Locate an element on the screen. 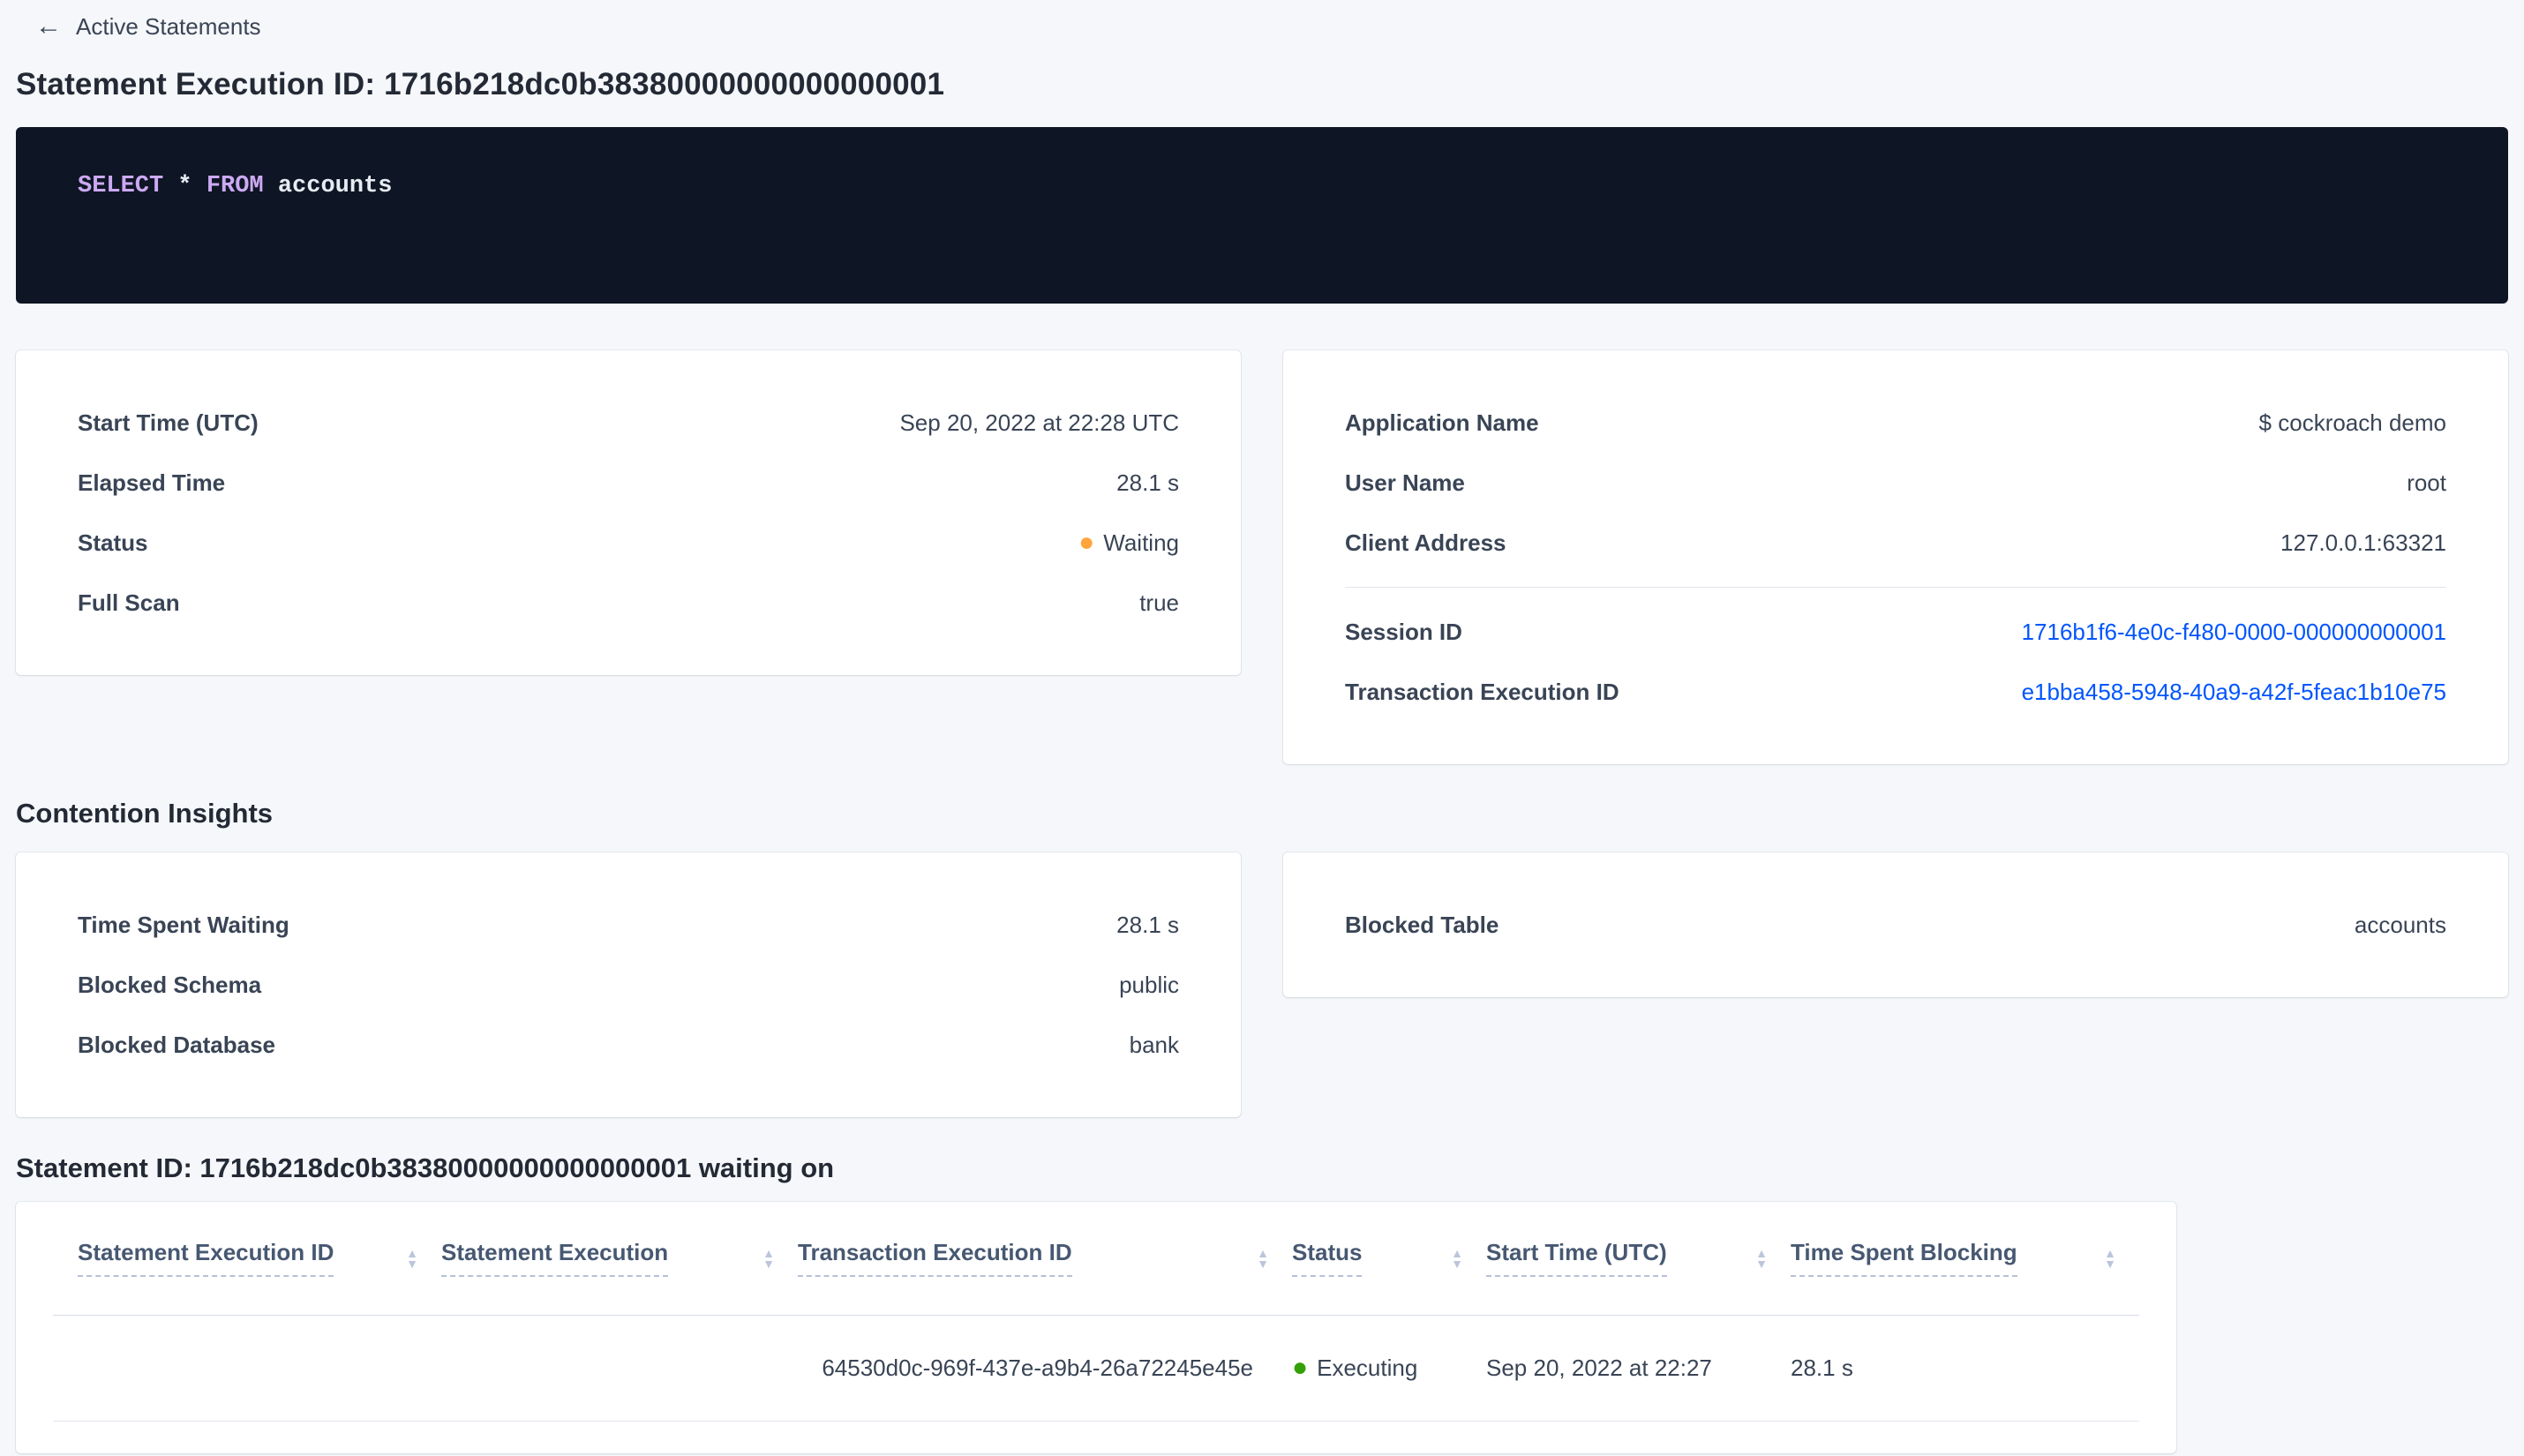 The width and height of the screenshot is (2524, 1456). cell-transaction-execution-id: 64530d0c-969f-437e-a9b4-26a72245e45e is located at coordinates (1045, 1368).